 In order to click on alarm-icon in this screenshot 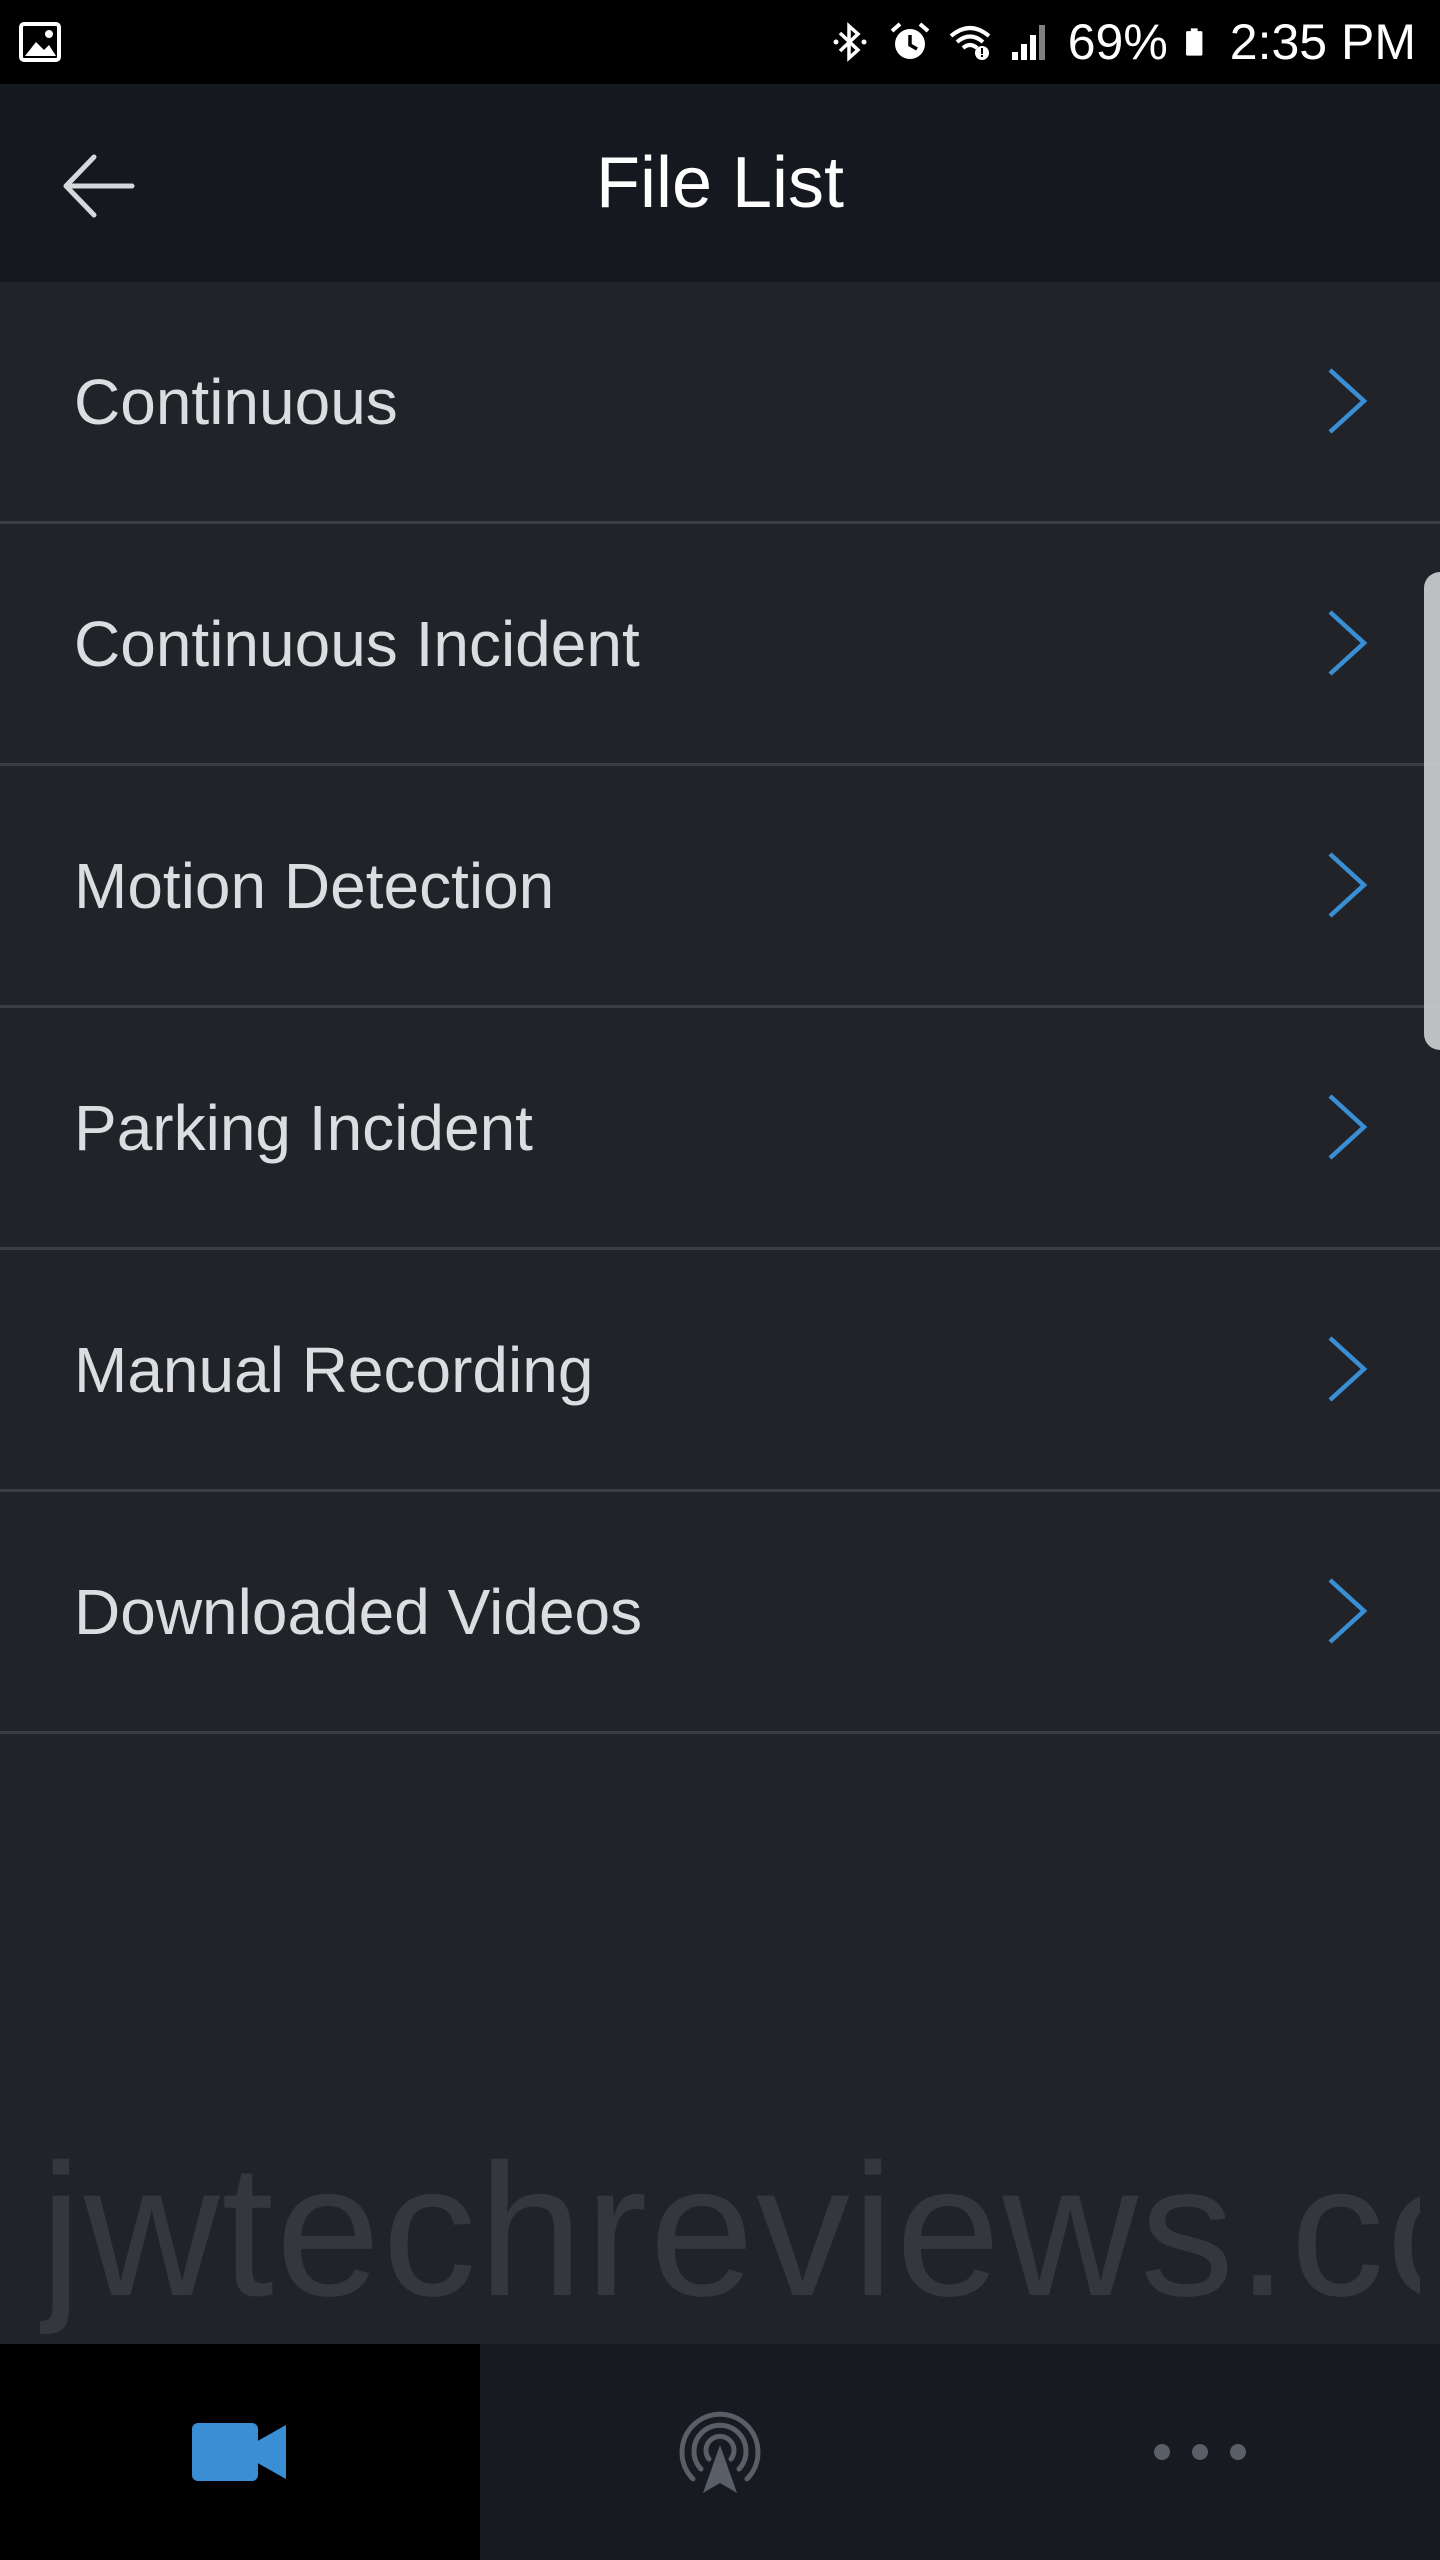, I will do `click(910, 40)`.